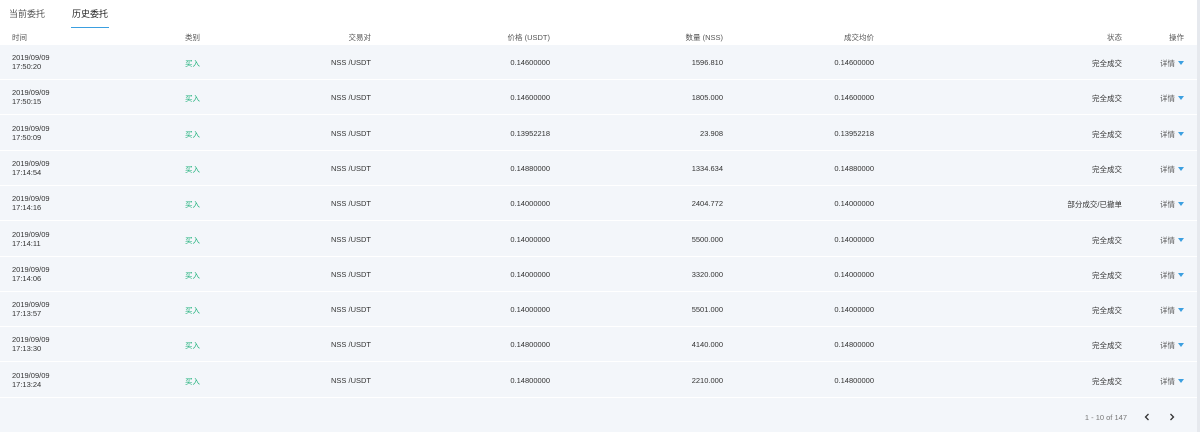  I want to click on order-price: 0.13952218, so click(530, 133).